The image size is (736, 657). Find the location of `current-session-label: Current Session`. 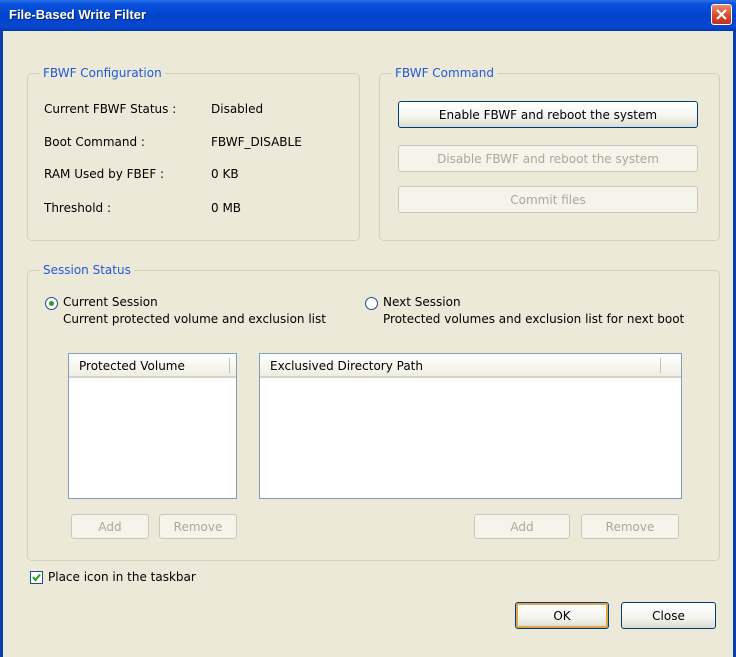

current-session-label: Current Session is located at coordinates (110, 302).